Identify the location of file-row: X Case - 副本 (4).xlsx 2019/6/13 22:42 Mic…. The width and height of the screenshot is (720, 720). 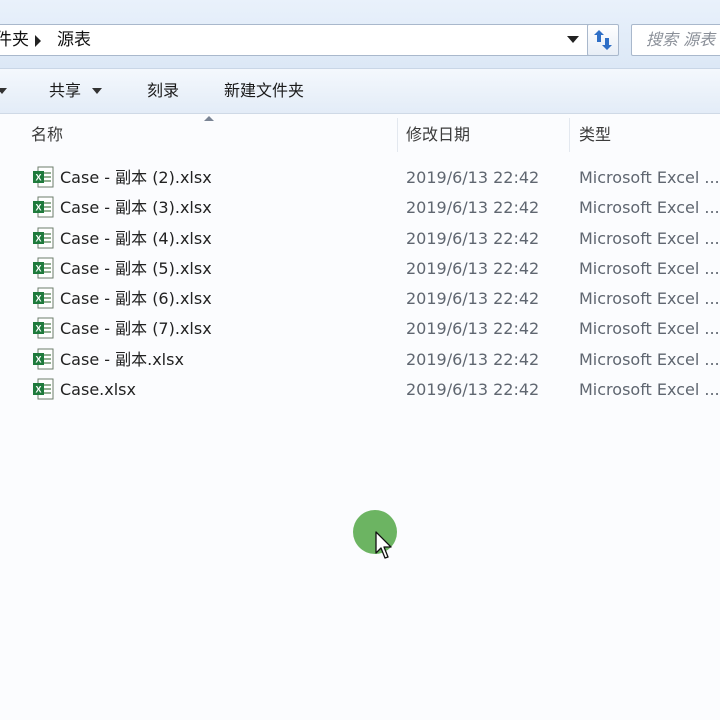
(360, 239).